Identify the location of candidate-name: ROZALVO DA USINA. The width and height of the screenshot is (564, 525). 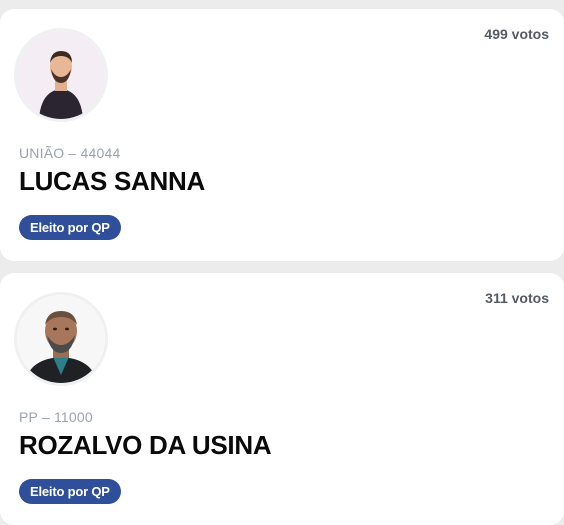
(145, 445).